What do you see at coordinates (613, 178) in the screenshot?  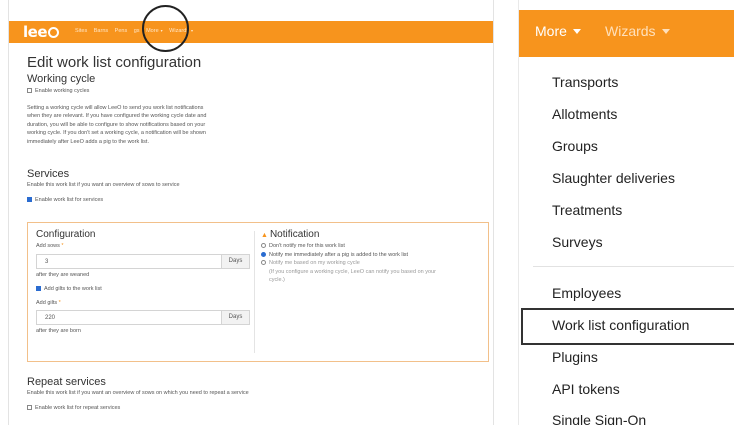 I see `menu-item-slaughter-deliveries: Slaughter deliveries` at bounding box center [613, 178].